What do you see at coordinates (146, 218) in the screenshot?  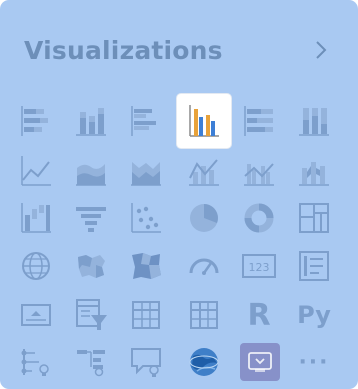 I see `scatter-chart-icon` at bounding box center [146, 218].